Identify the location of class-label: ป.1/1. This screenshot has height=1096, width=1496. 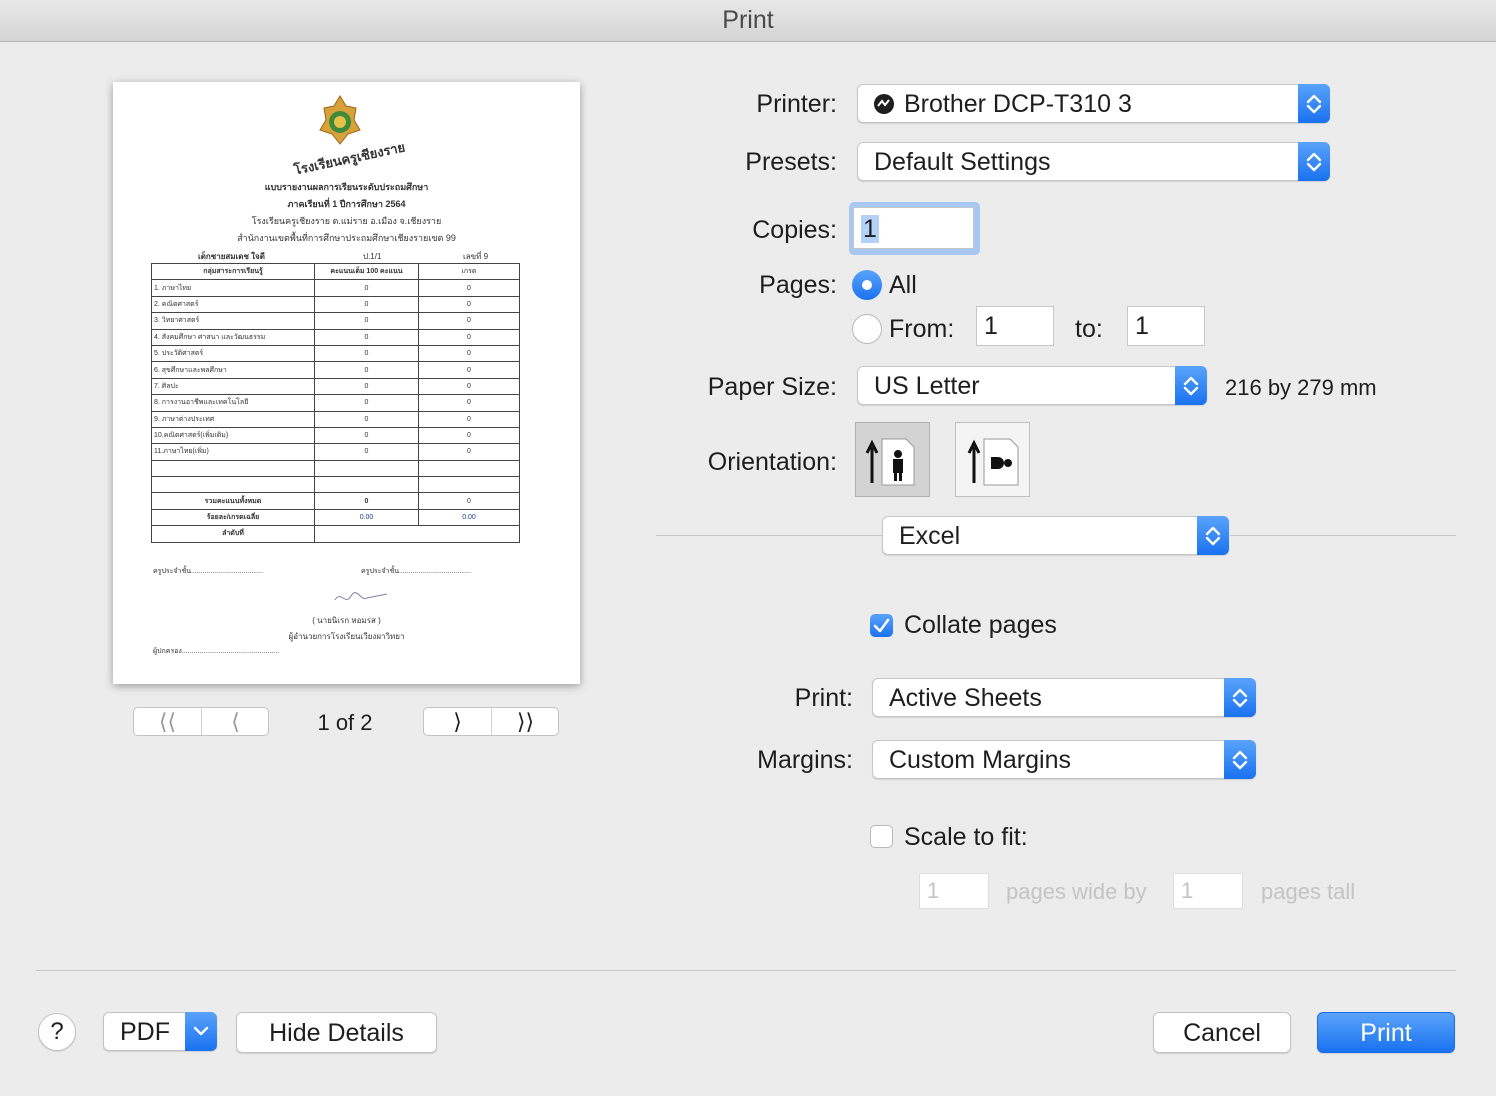
(372, 256).